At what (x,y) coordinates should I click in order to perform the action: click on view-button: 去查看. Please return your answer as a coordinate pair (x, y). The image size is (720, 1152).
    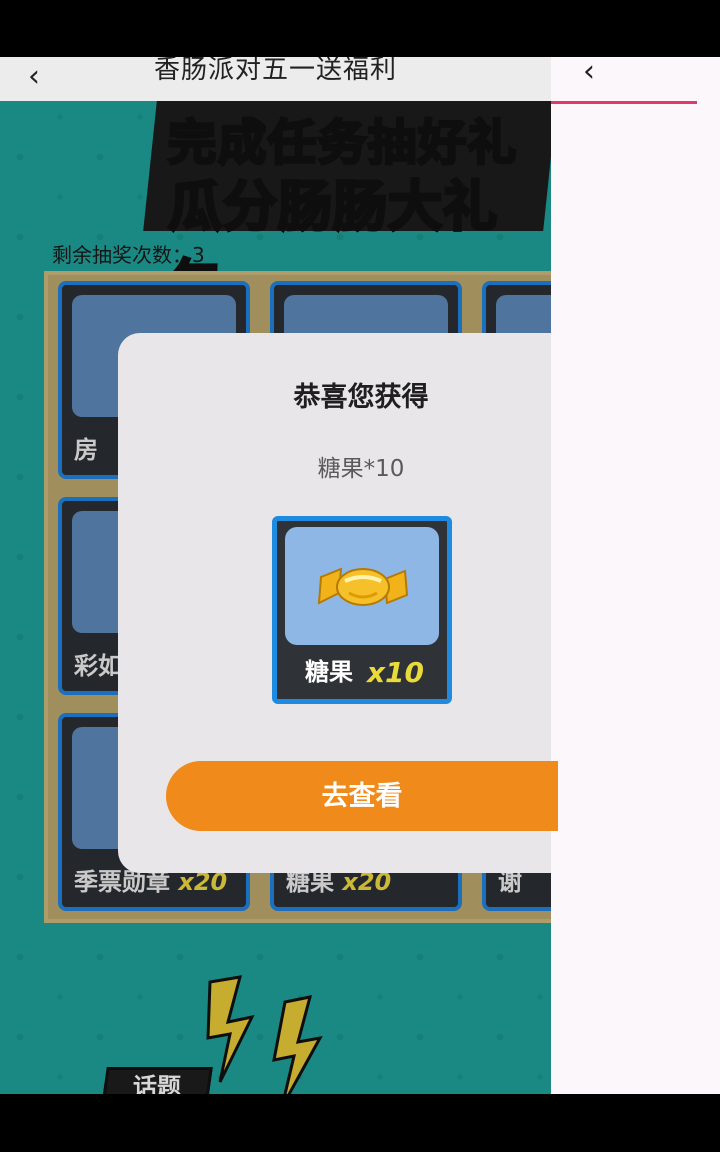
    Looking at the image, I should click on (362, 796).